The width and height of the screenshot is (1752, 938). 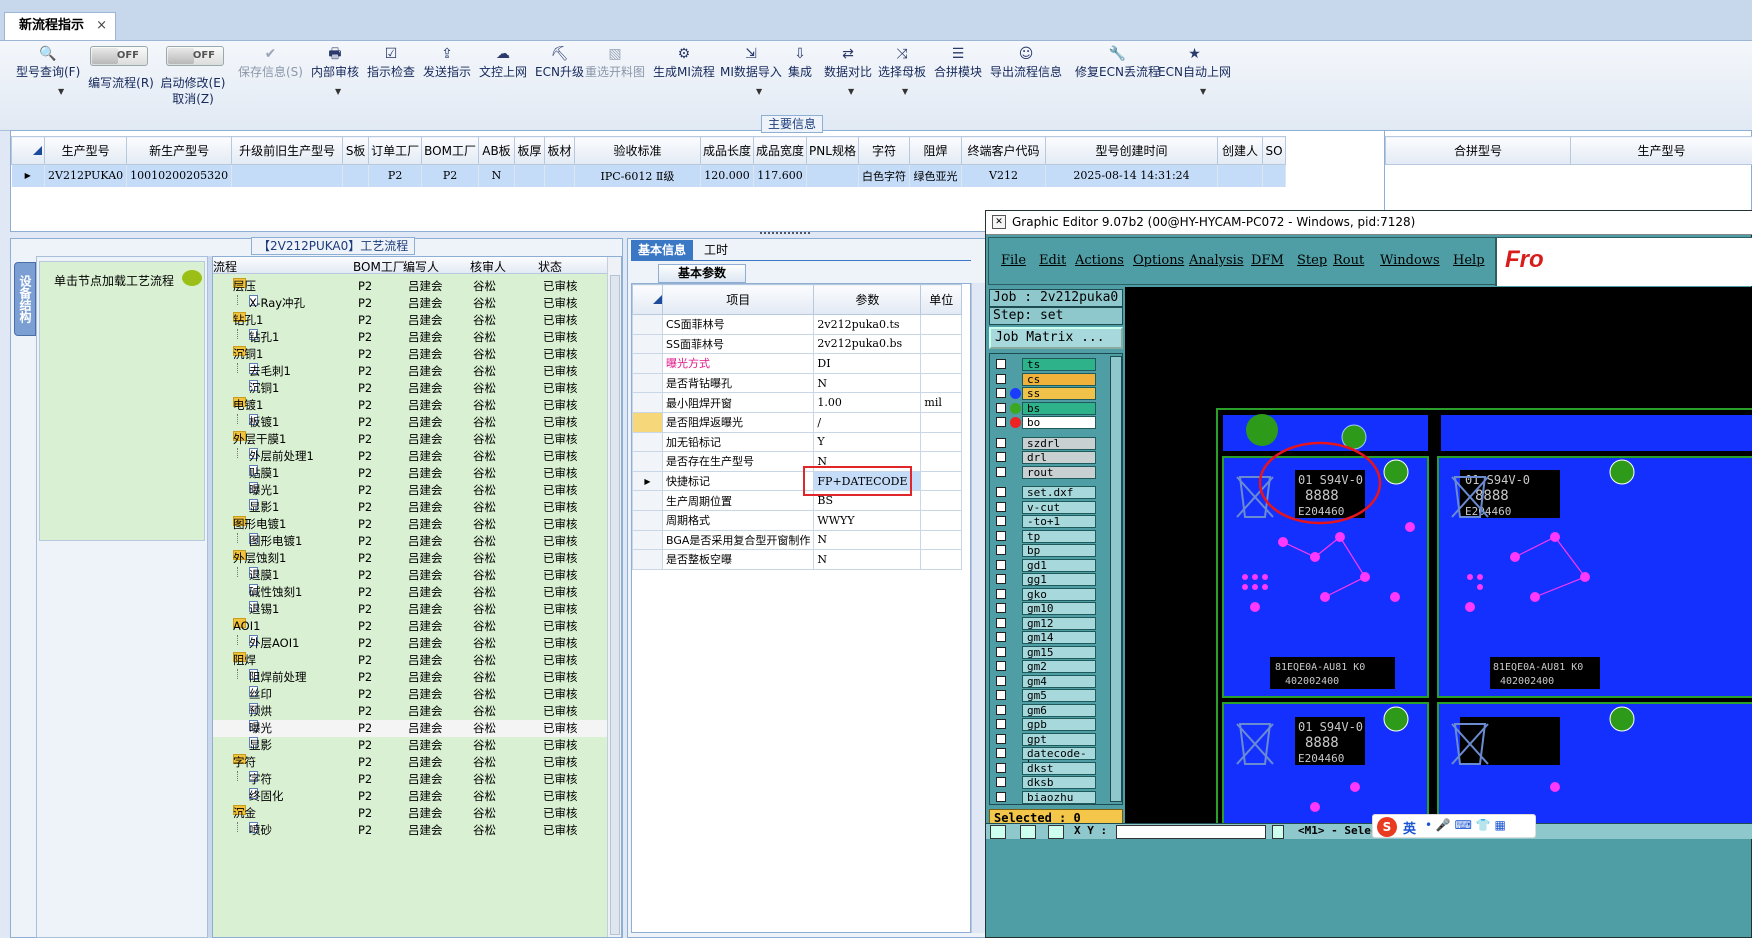 What do you see at coordinates (410, 694) in the screenshot?
I see `tree-row: 丝印 P2 吕建会 谷松 已审核` at bounding box center [410, 694].